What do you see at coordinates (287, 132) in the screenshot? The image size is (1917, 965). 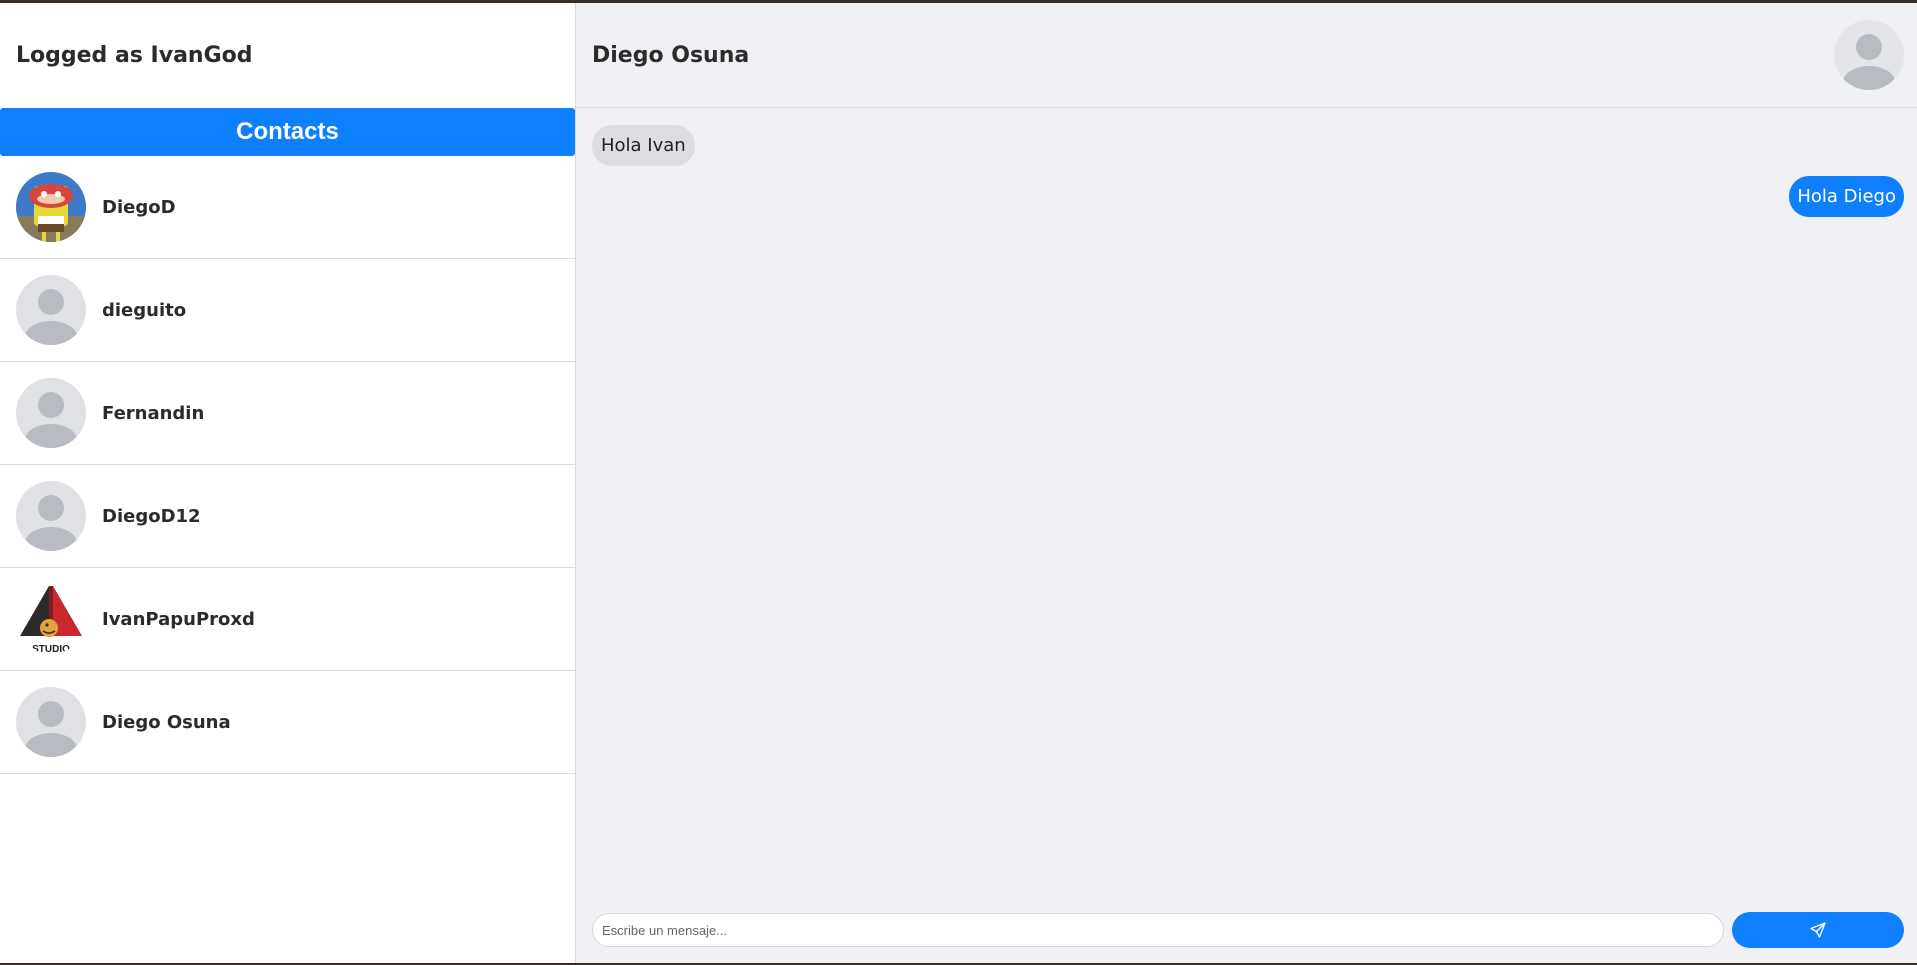 I see `contacts-header: Contacts` at bounding box center [287, 132].